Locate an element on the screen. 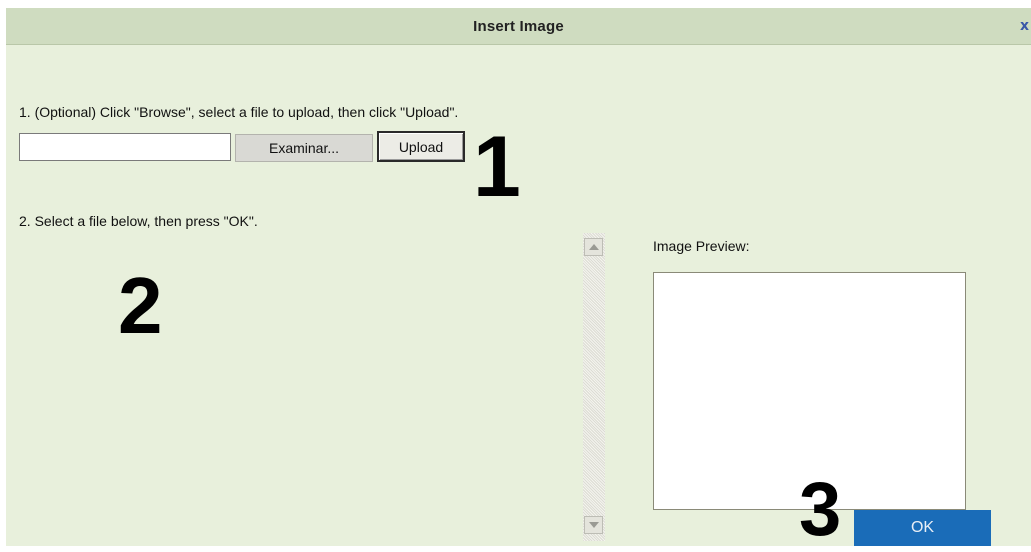 The width and height of the screenshot is (1031, 552). title-bar: Insert Image x is located at coordinates (518, 26).